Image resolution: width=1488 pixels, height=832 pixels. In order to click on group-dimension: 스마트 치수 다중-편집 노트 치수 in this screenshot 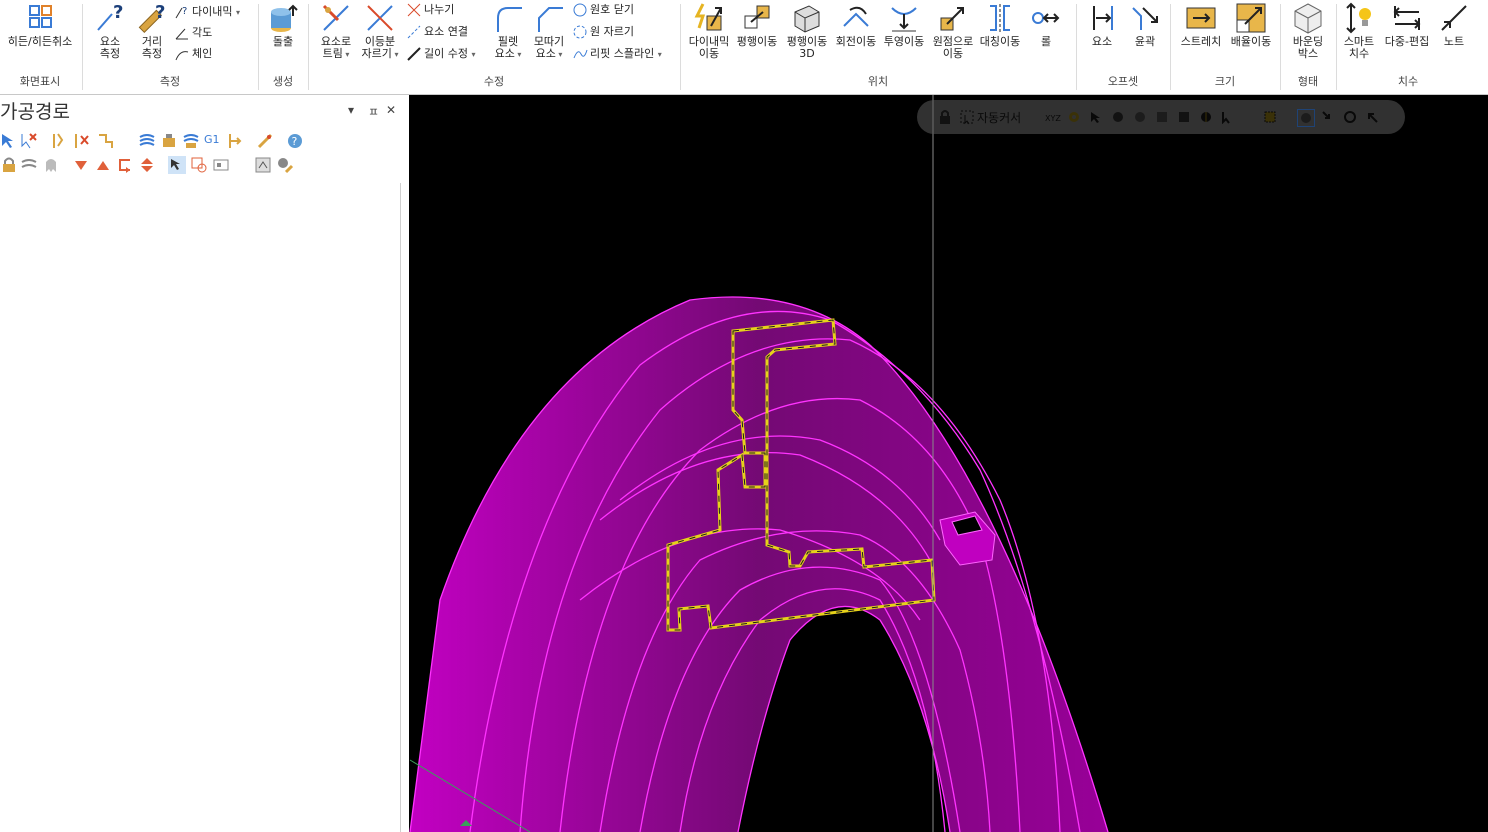, I will do `click(1408, 47)`.